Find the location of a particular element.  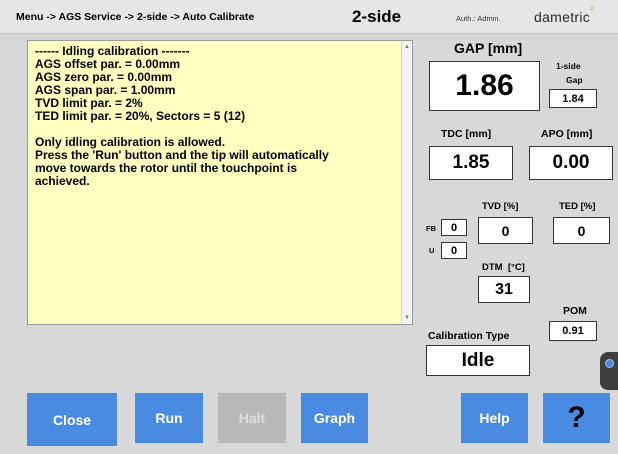

side-panel-dot-icon is located at coordinates (609, 363).